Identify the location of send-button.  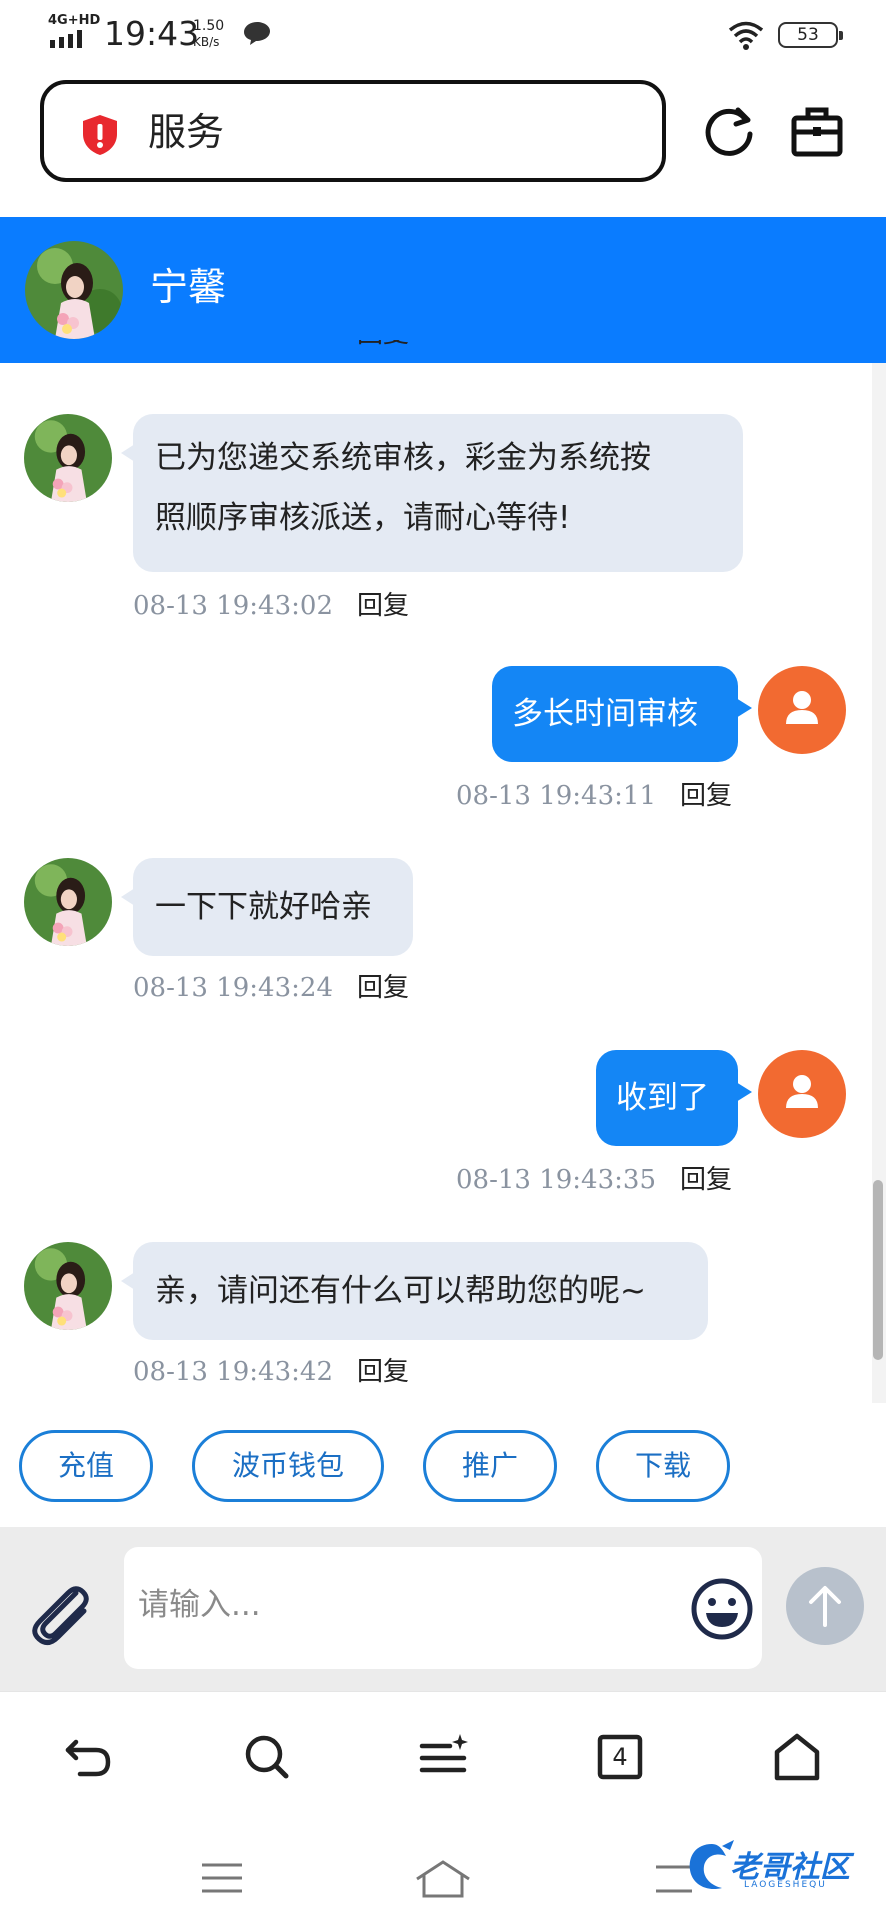
(825, 1606).